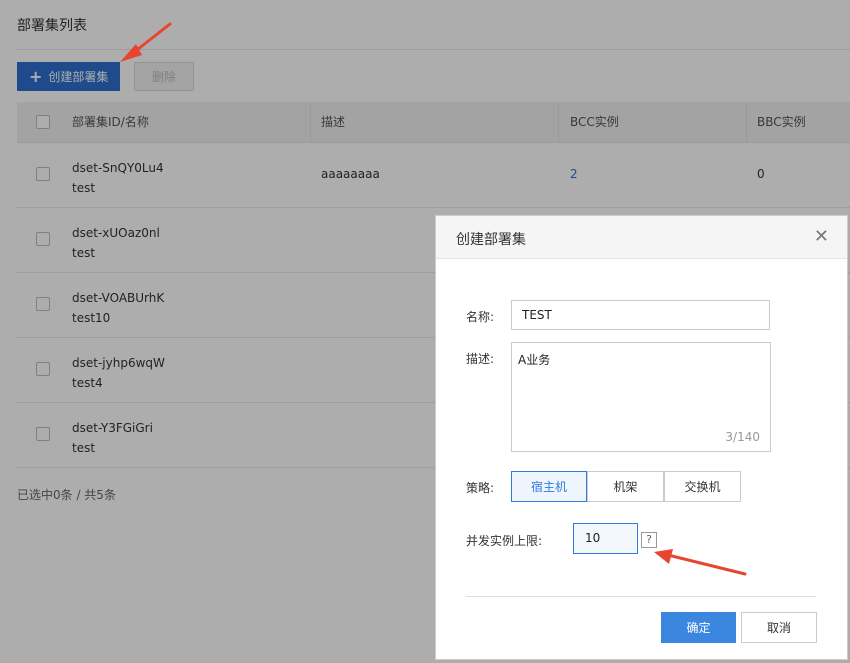  What do you see at coordinates (504, 541) in the screenshot?
I see `concurrency-limit-label: 并发实例上限:` at bounding box center [504, 541].